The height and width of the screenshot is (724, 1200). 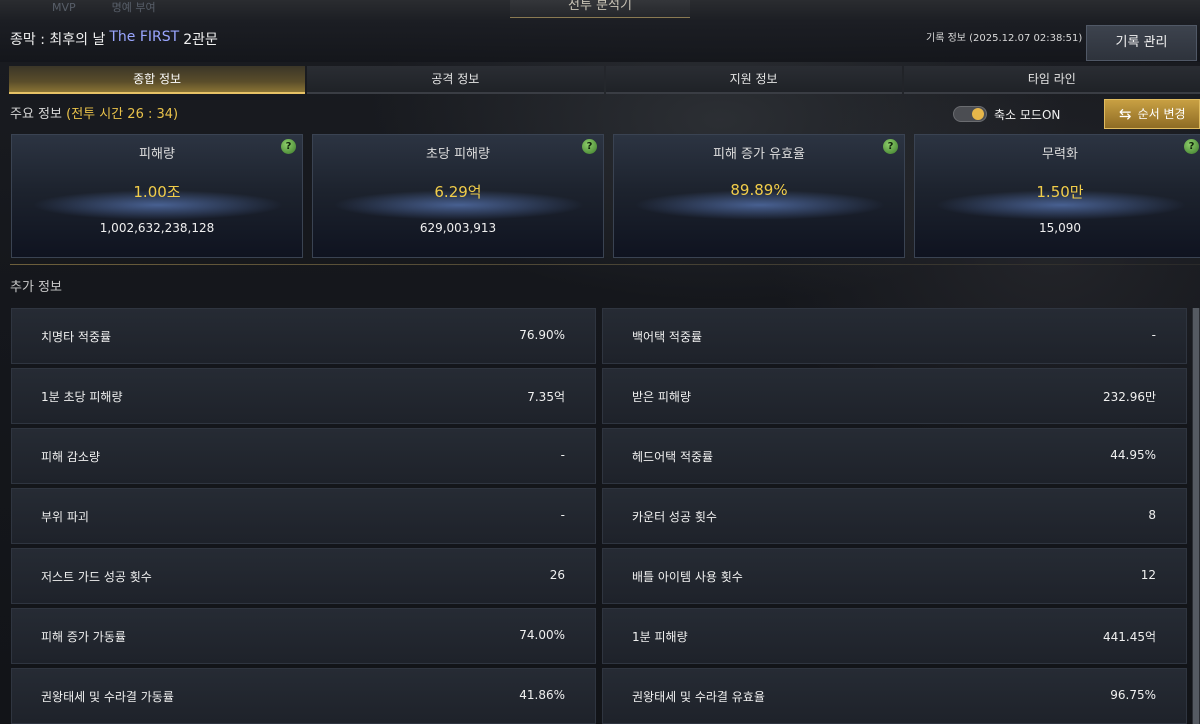 I want to click on stat-row: 권왕태세 및 수라결 유효율 96.75%, so click(x=894, y=696).